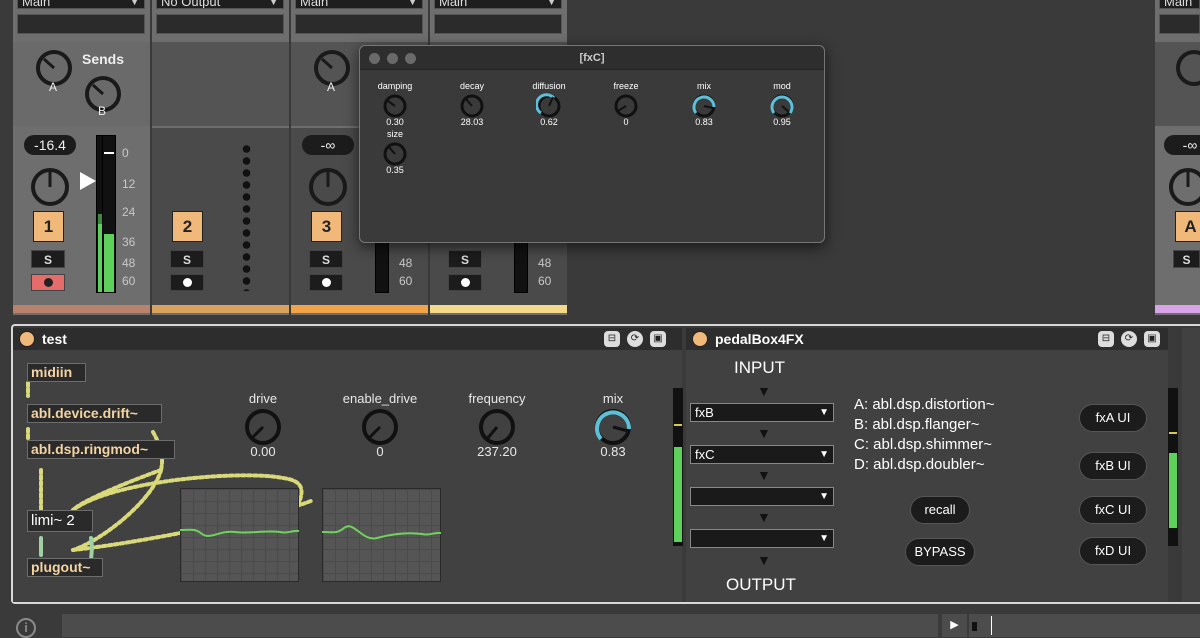  Describe the element at coordinates (954, 625) in the screenshot. I see `play-icon: ▶` at that location.